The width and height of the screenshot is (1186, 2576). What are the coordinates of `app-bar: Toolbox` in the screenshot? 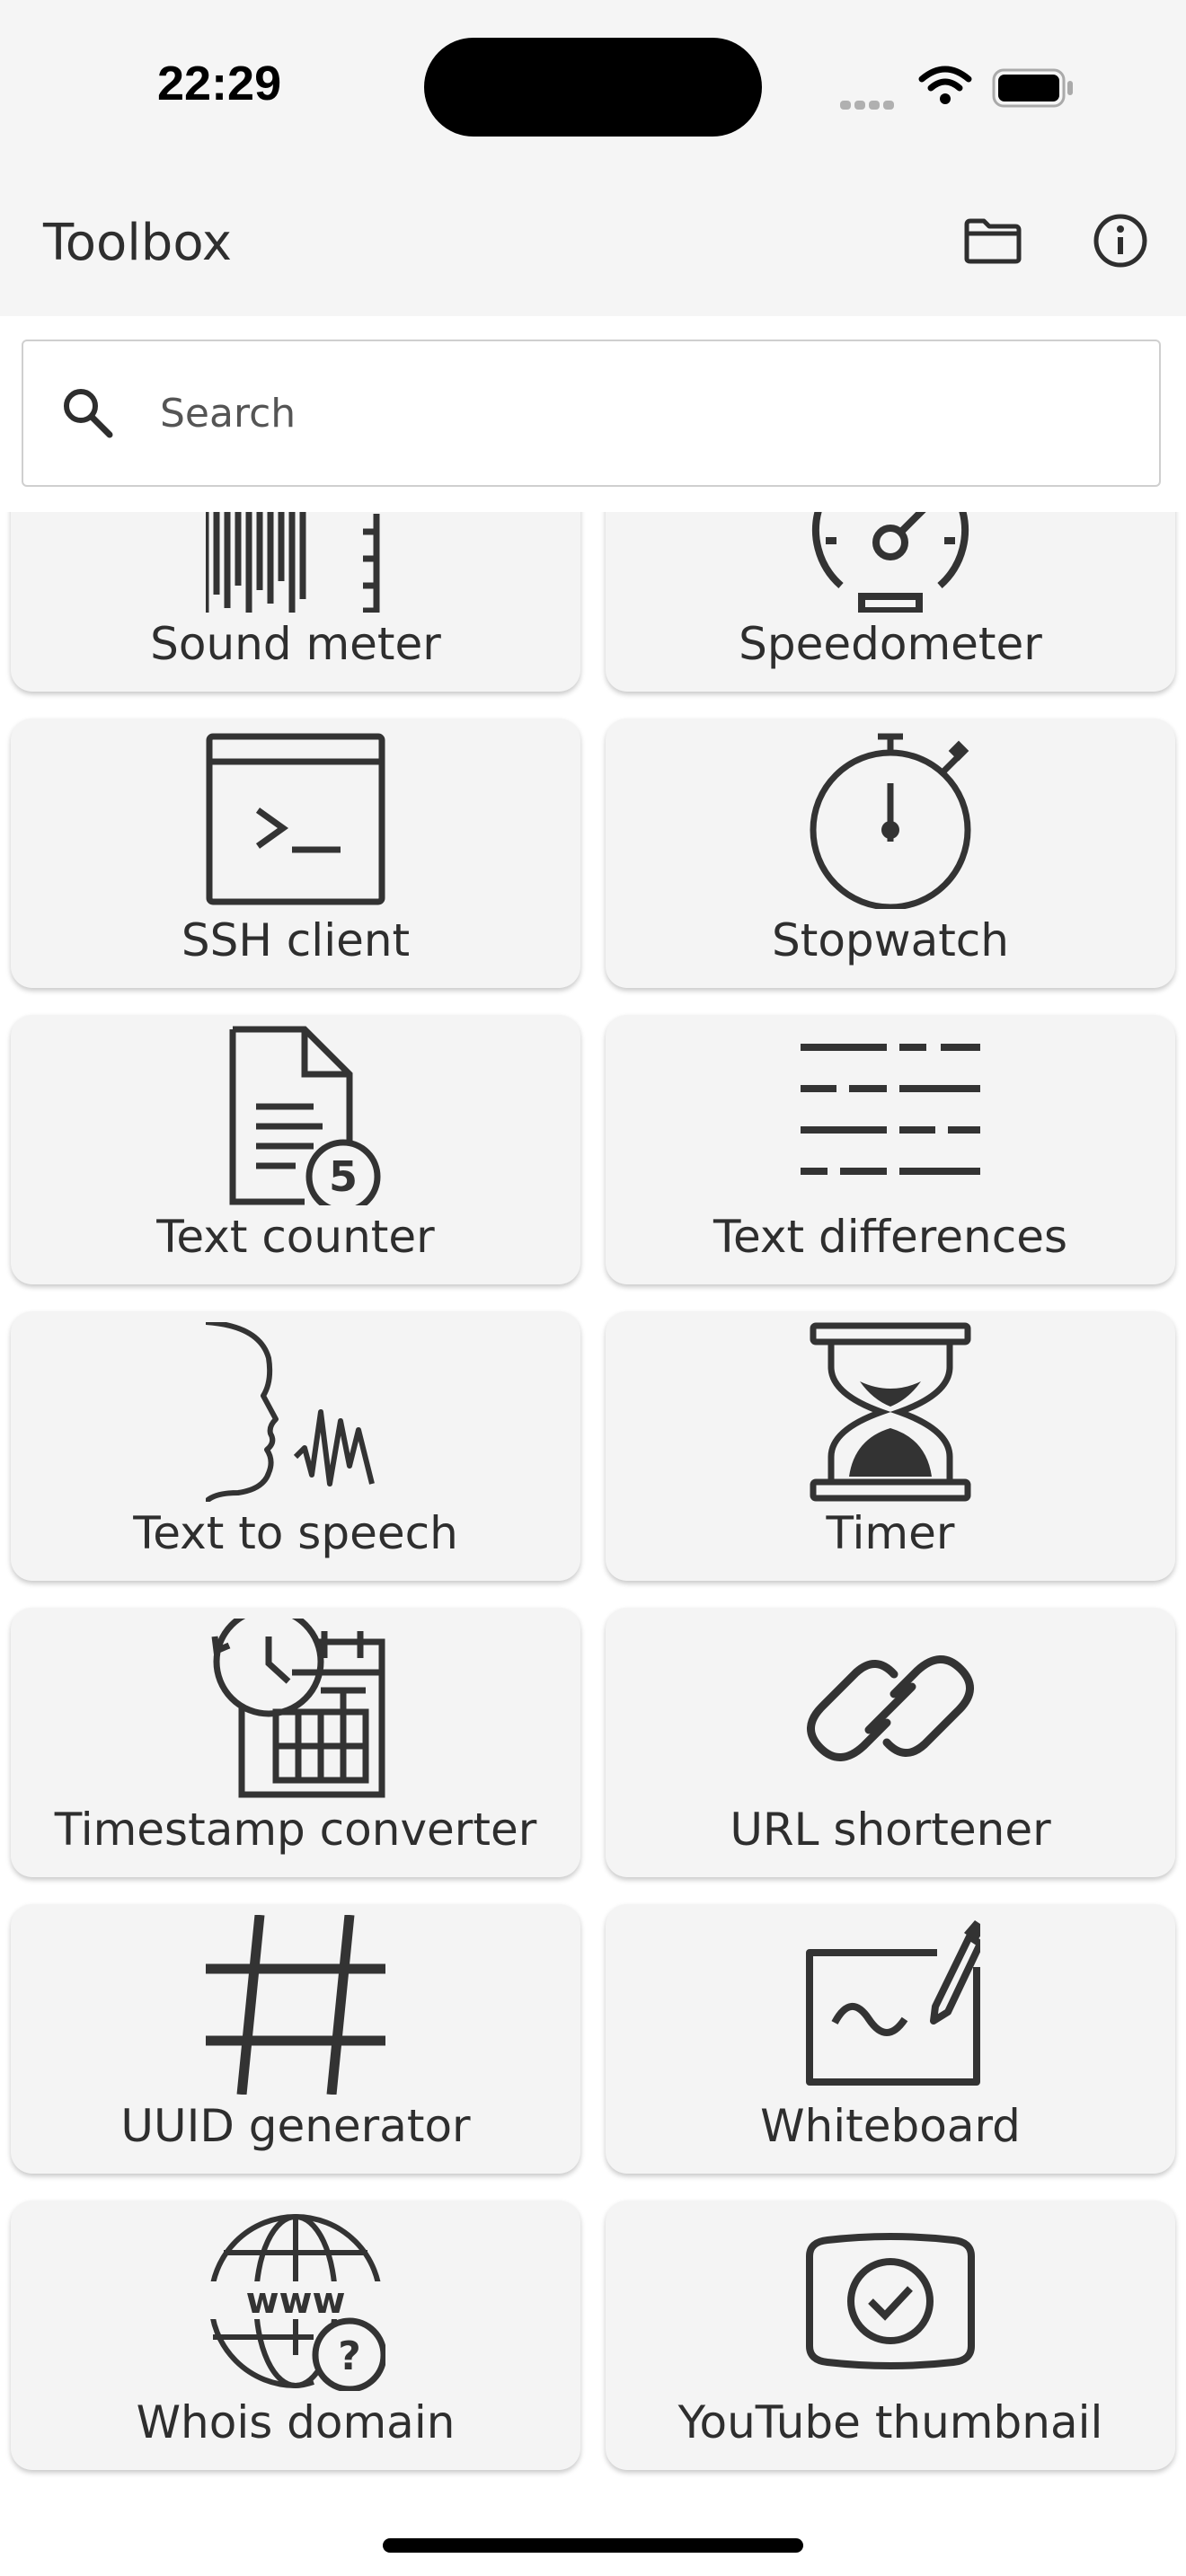 It's located at (593, 243).